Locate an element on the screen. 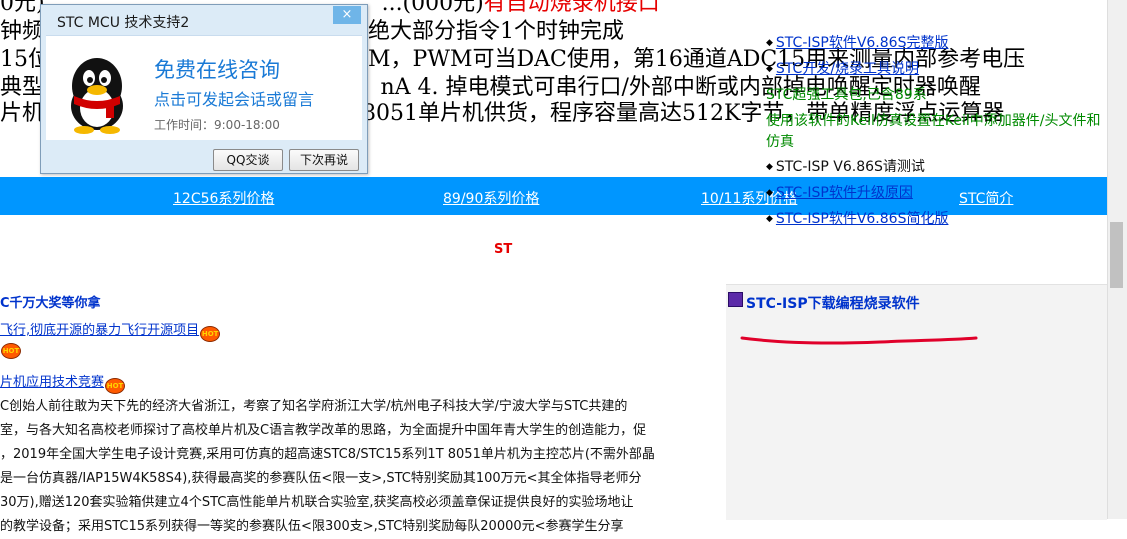  scrollbar-thumb is located at coordinates (1116, 255).